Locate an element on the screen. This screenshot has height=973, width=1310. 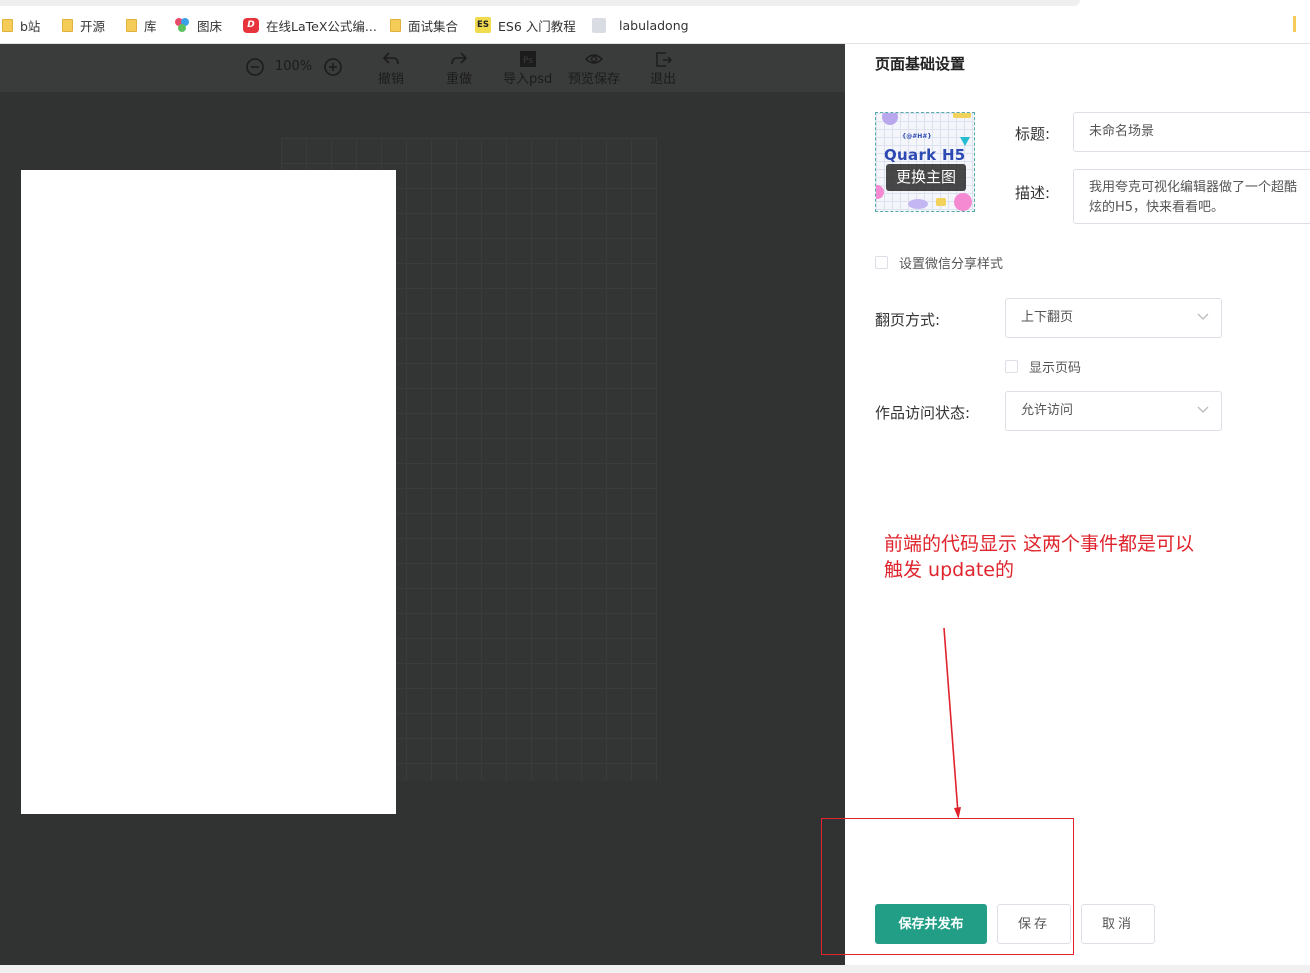
bookmark-overflow-marker is located at coordinates (1294, 24).